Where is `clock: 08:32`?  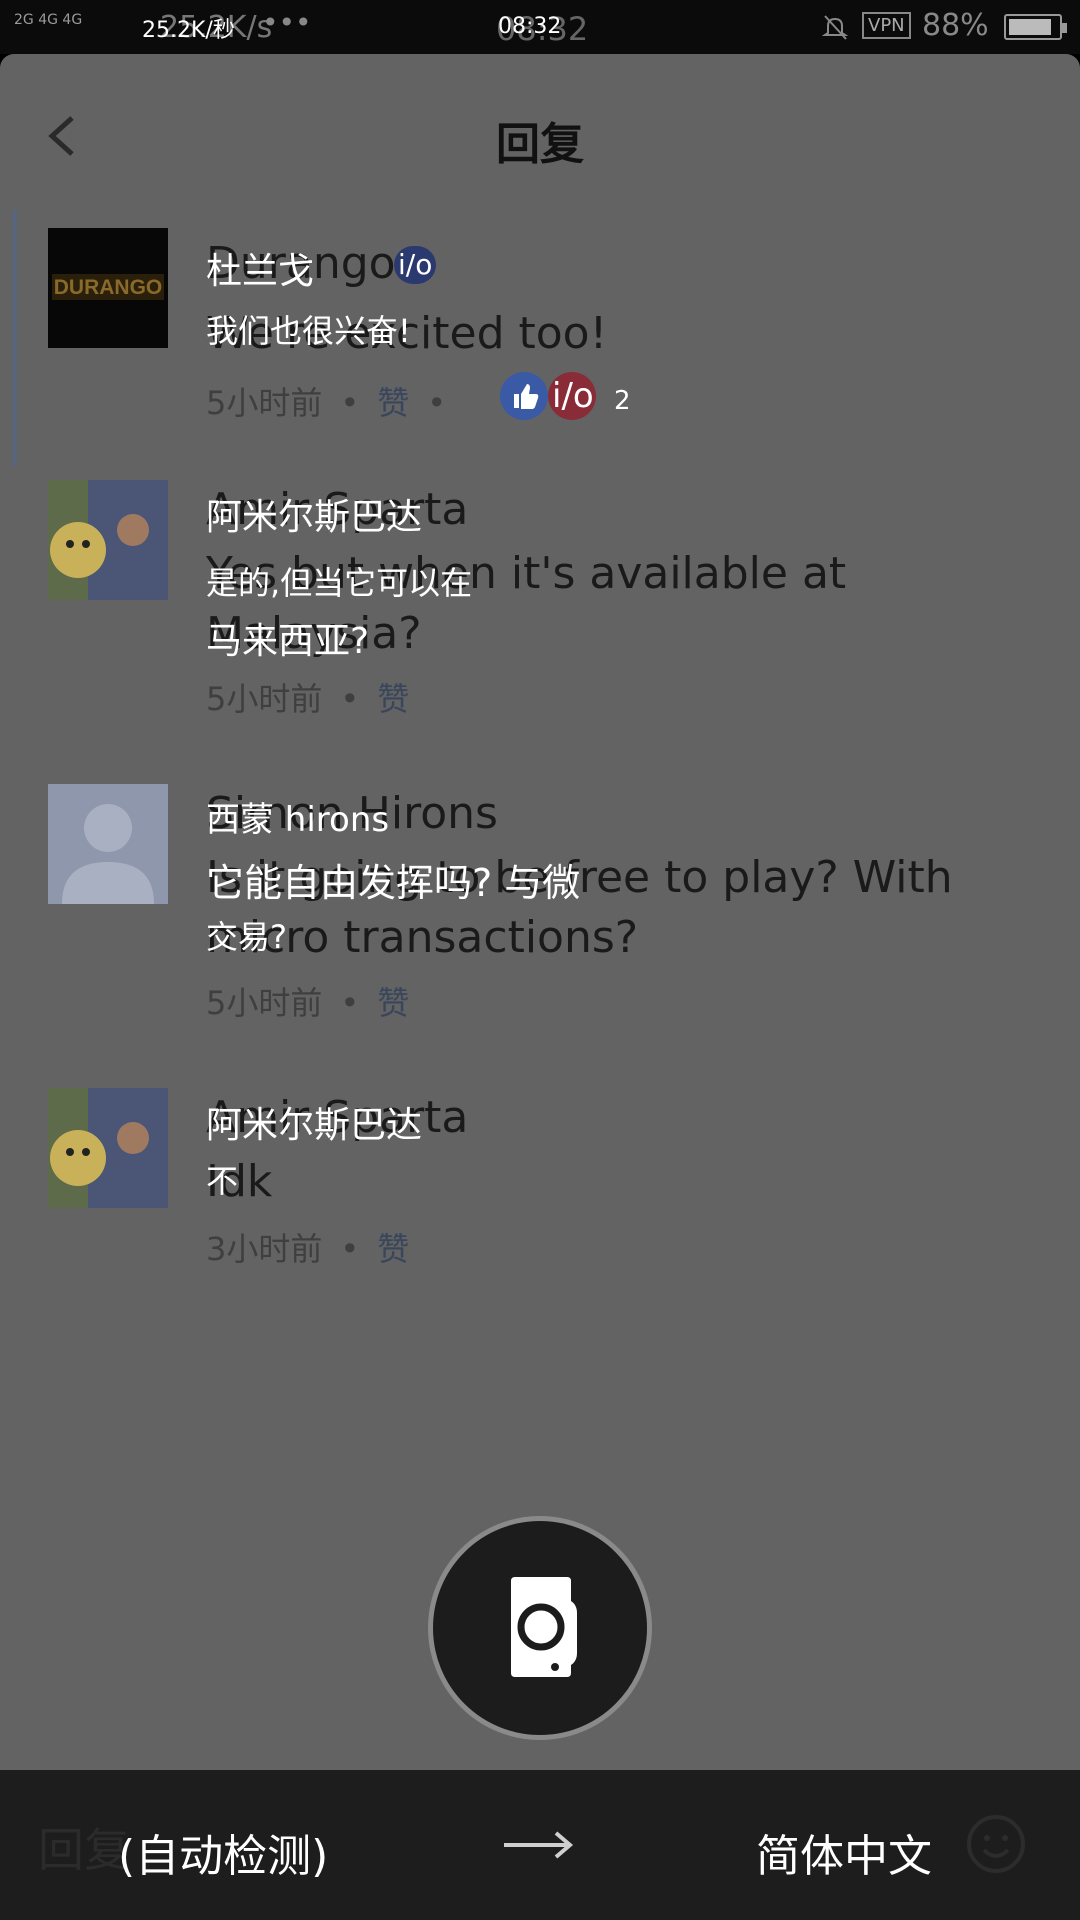
clock: 08:32 is located at coordinates (530, 26).